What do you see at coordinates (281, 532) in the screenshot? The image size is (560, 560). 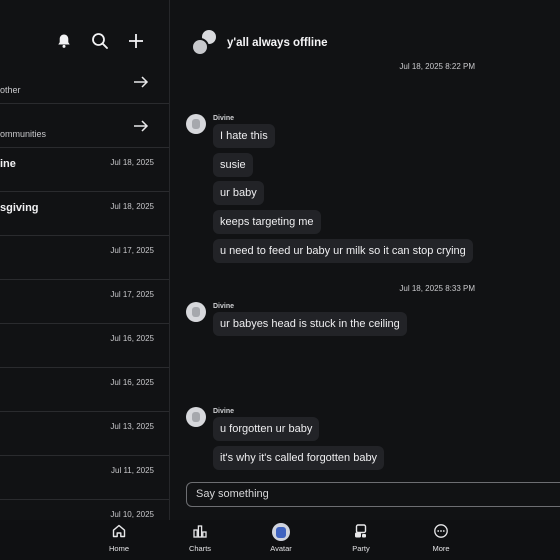 I see `avatar-icon` at bounding box center [281, 532].